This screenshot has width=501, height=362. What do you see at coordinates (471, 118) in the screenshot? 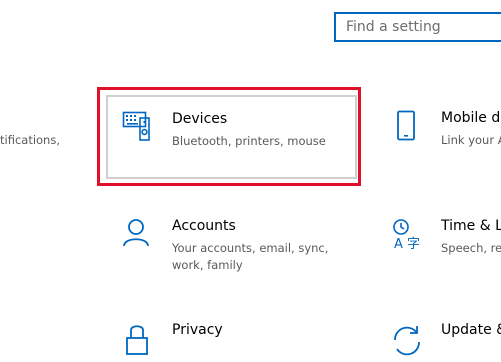
I see `tile-mobile-title: Mobile de` at bounding box center [471, 118].